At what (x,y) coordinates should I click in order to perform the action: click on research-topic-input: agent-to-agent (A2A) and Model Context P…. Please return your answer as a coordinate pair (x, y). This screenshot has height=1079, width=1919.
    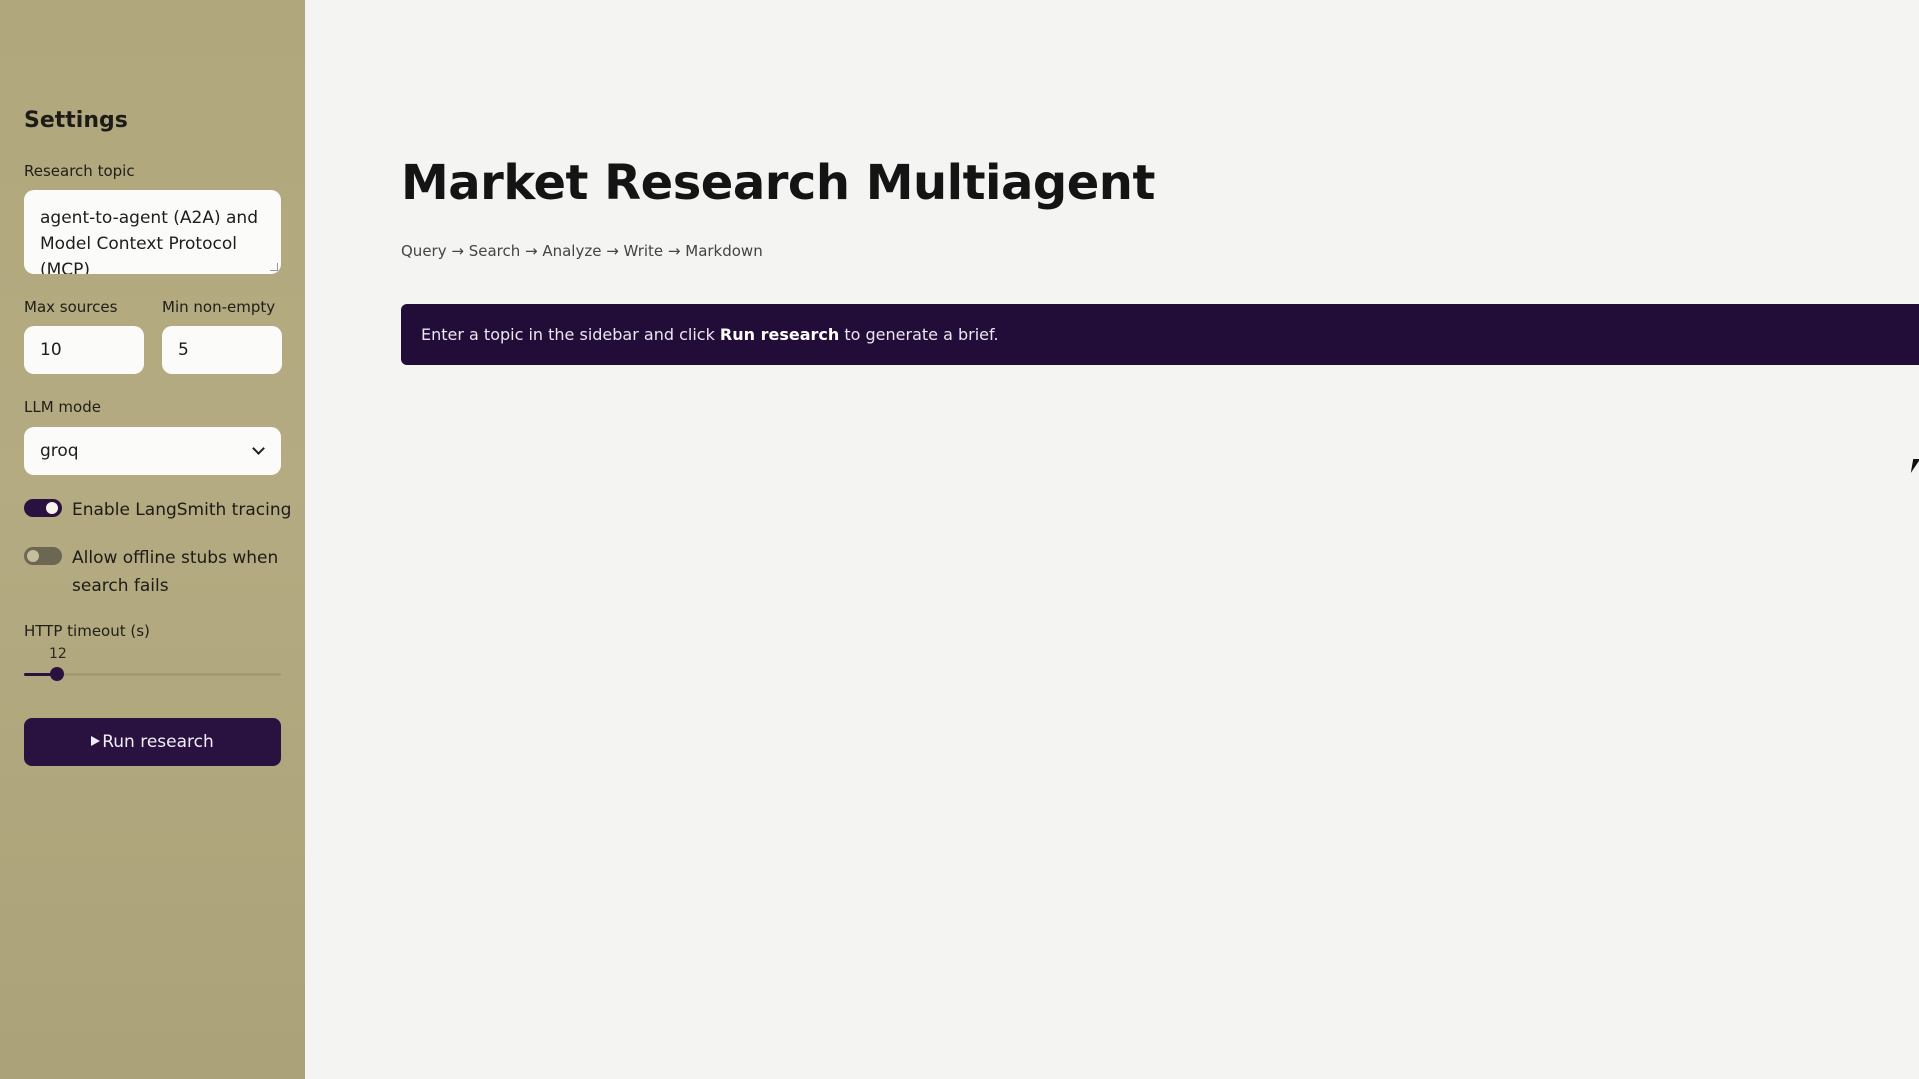
    Looking at the image, I should click on (152, 232).